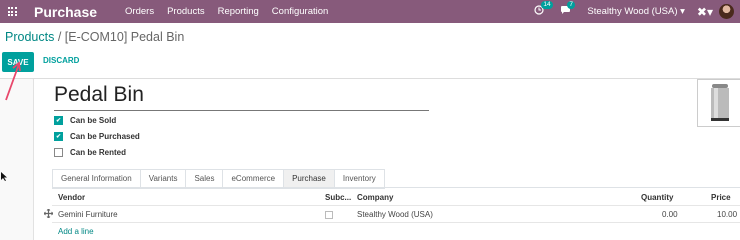 The height and width of the screenshot is (240, 740). I want to click on tab-purchase: Purchase, so click(308, 179).